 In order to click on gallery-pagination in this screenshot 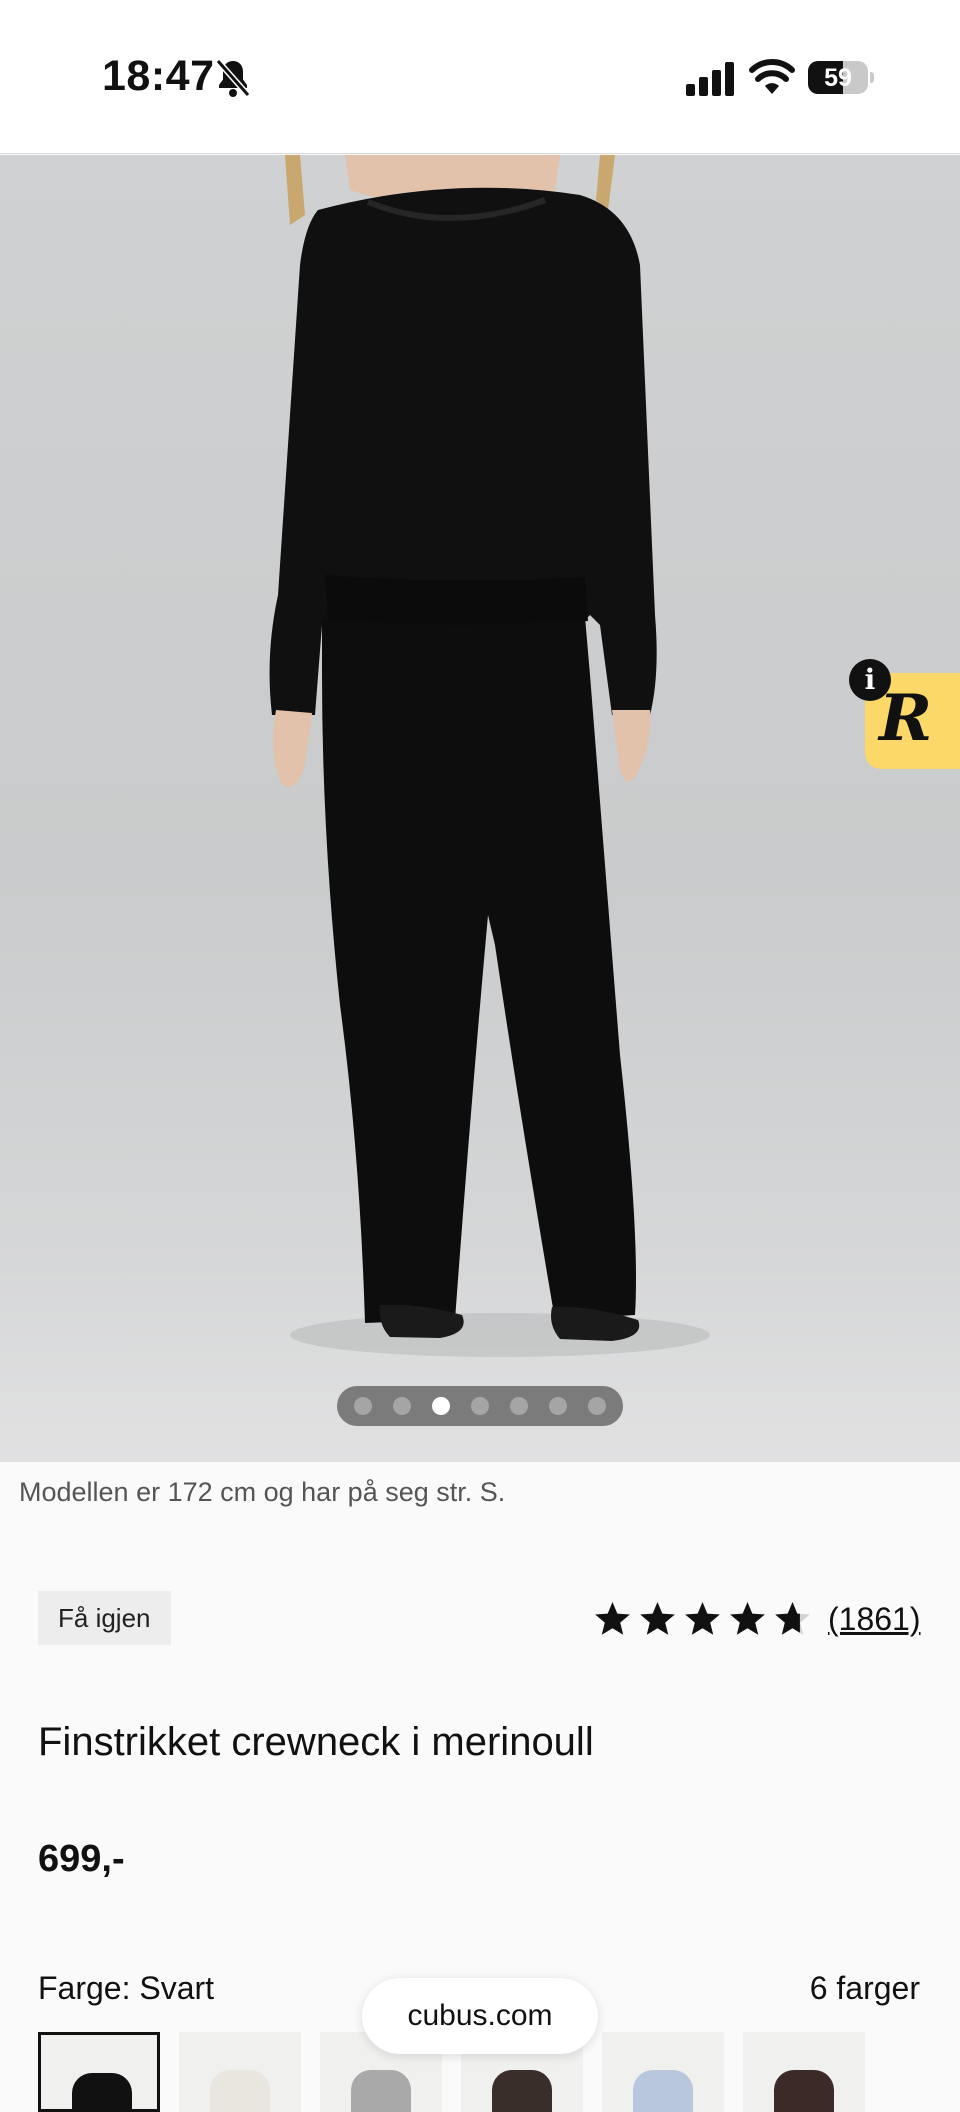, I will do `click(480, 1406)`.